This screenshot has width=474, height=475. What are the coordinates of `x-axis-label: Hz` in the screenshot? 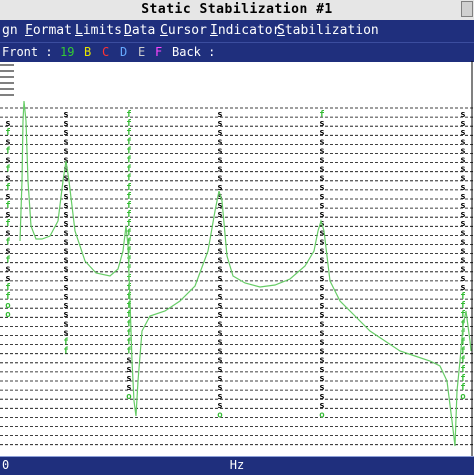 It's located at (237, 465).